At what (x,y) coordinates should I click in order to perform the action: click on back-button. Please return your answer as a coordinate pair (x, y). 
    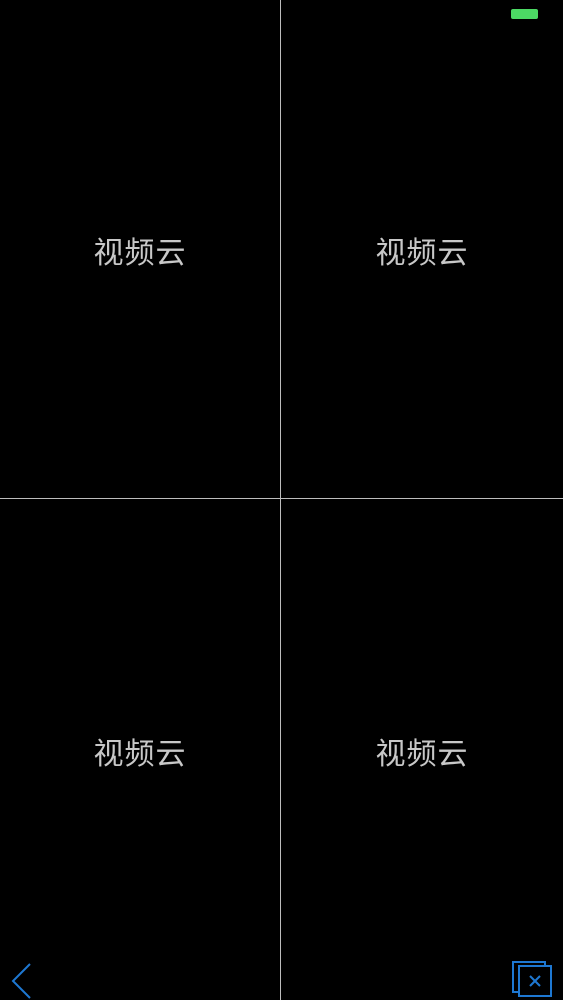
    Looking at the image, I should click on (22, 981).